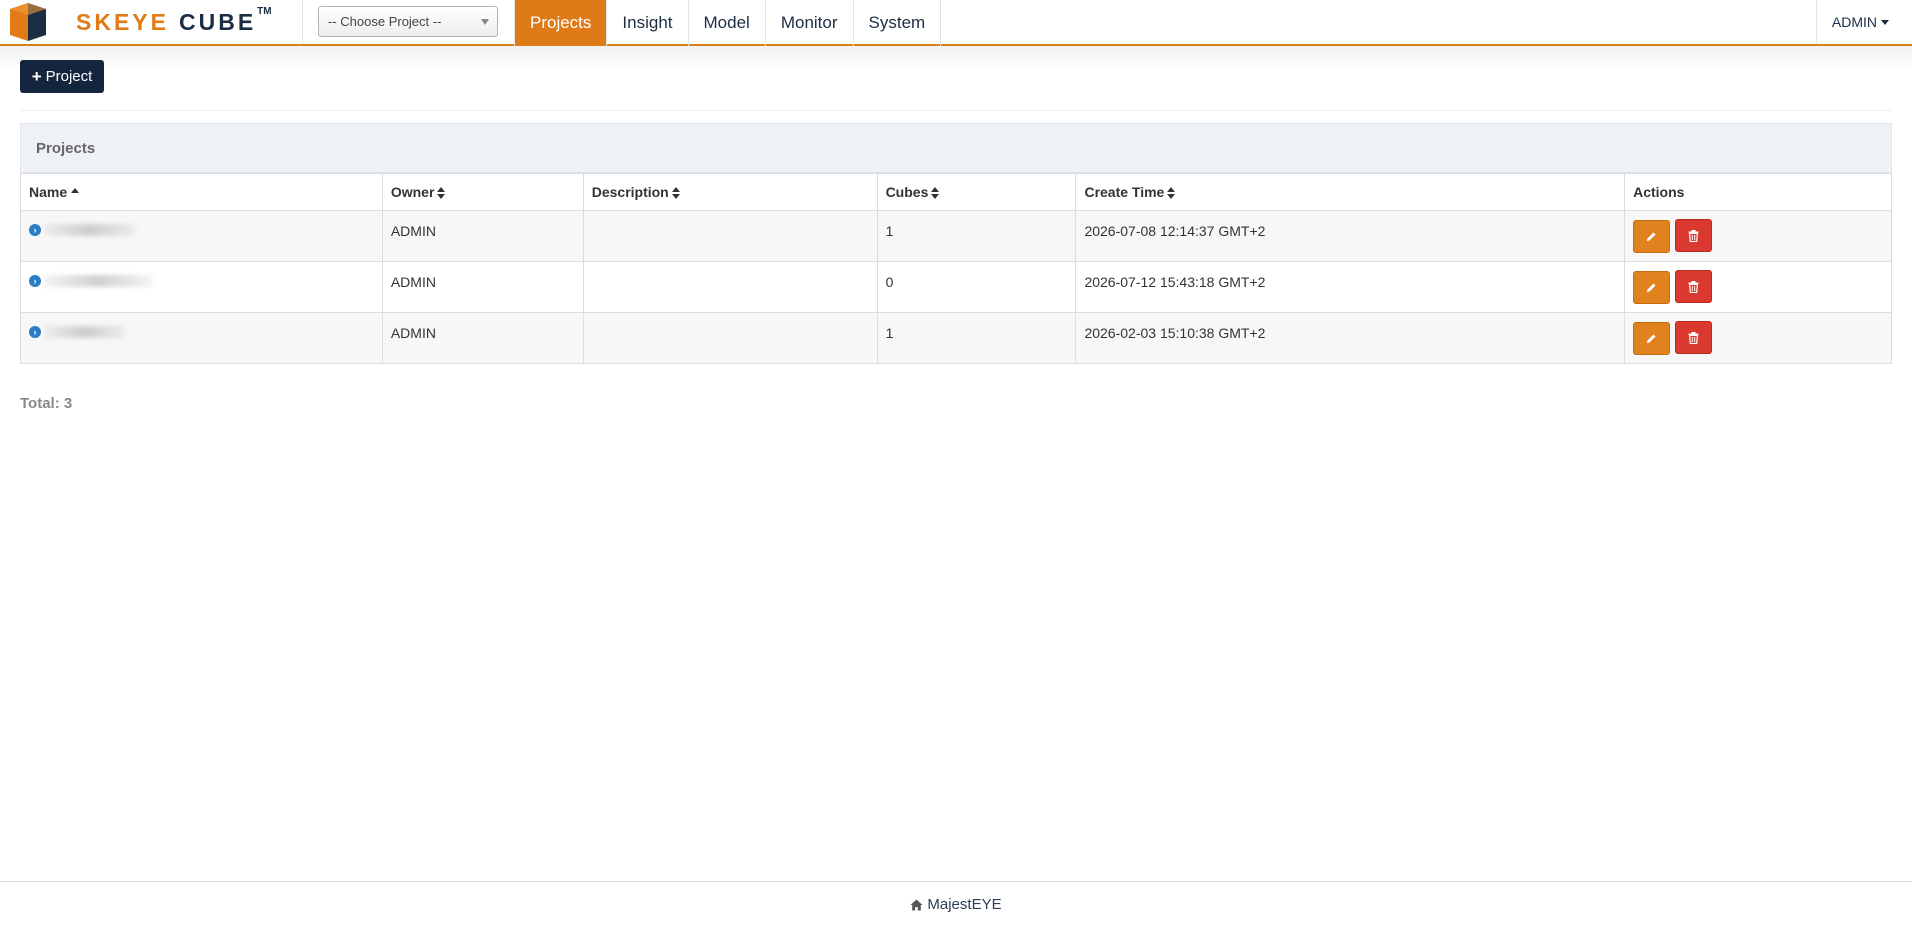 The width and height of the screenshot is (1912, 927). I want to click on brand-wordmark: SKEYE CUBE TM, so click(174, 20).